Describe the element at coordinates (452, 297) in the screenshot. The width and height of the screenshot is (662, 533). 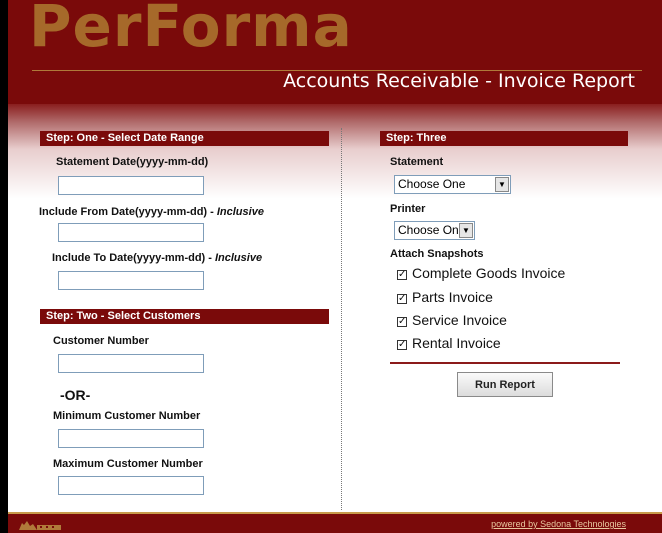
I see `snapshot-label: Parts Invoice` at that location.